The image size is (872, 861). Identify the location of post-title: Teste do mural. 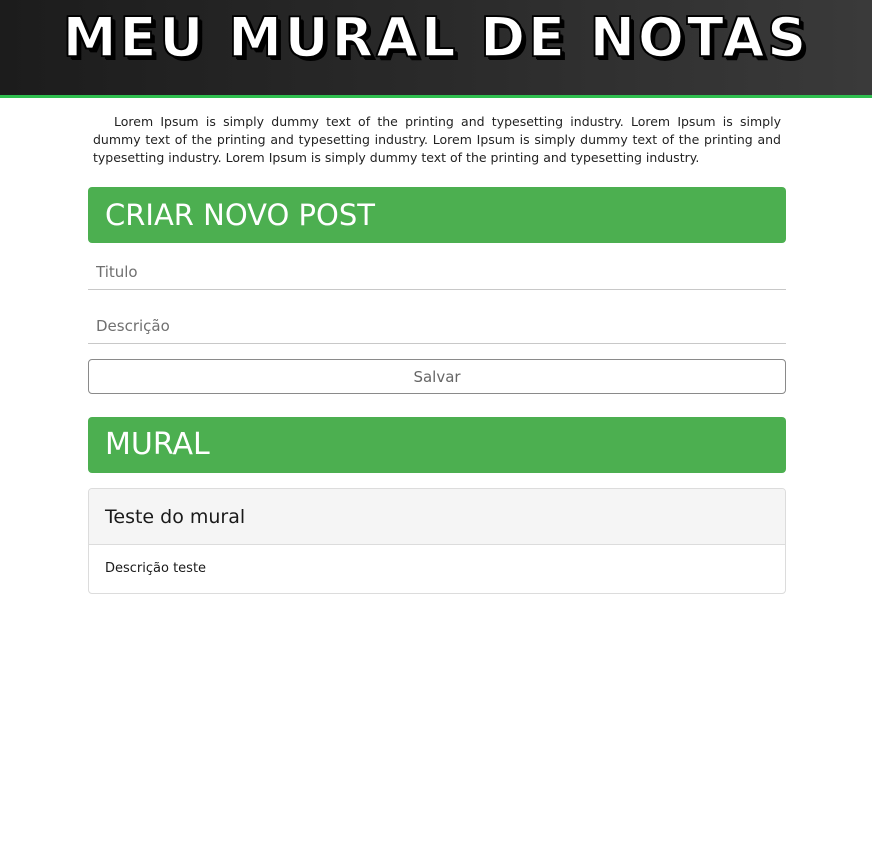
(437, 517).